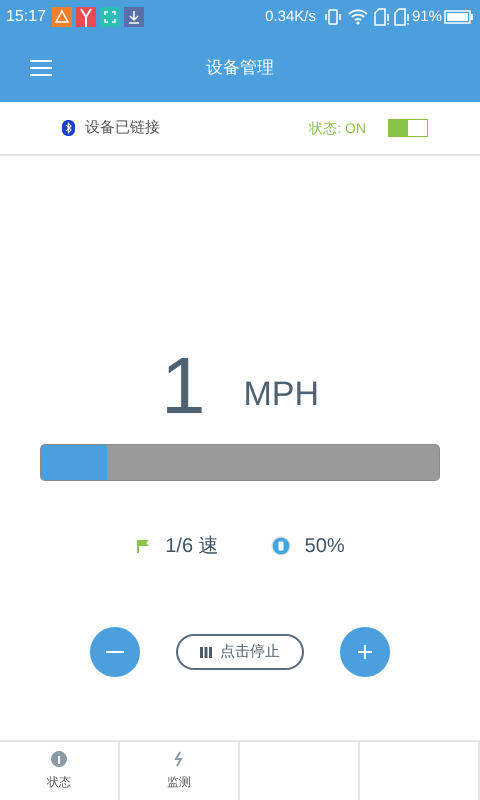 This screenshot has width=480, height=800. I want to click on gear-level: 1/6 速, so click(192, 546).